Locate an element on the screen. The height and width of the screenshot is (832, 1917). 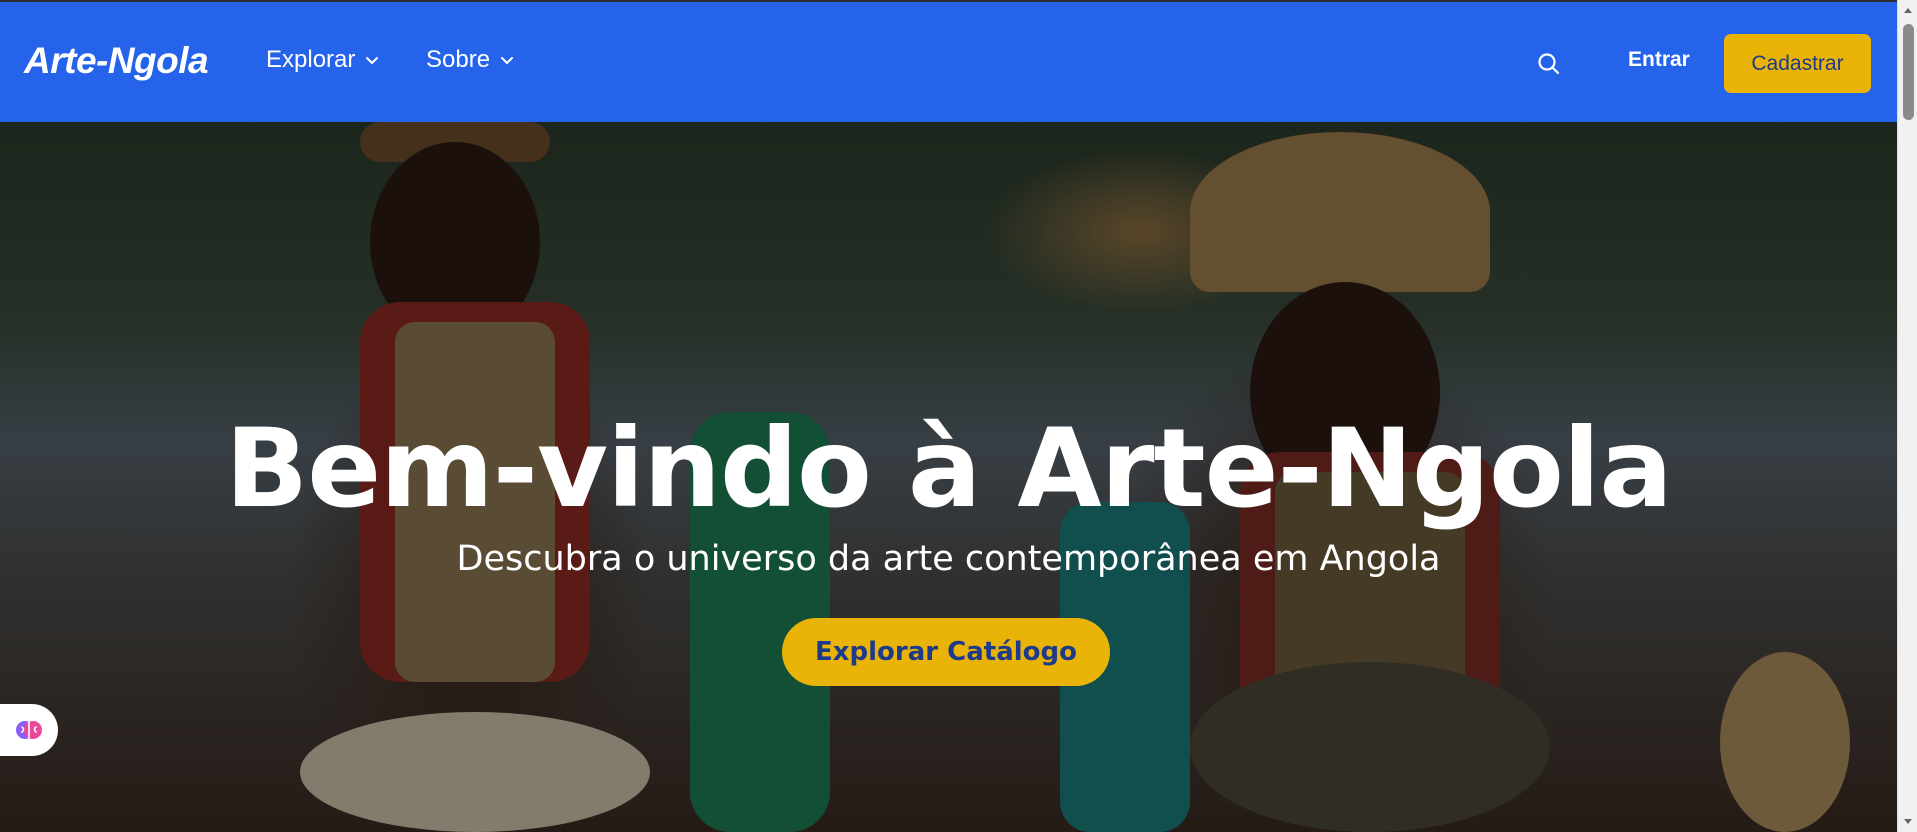
scrollbar-thumb is located at coordinates (1908, 72).